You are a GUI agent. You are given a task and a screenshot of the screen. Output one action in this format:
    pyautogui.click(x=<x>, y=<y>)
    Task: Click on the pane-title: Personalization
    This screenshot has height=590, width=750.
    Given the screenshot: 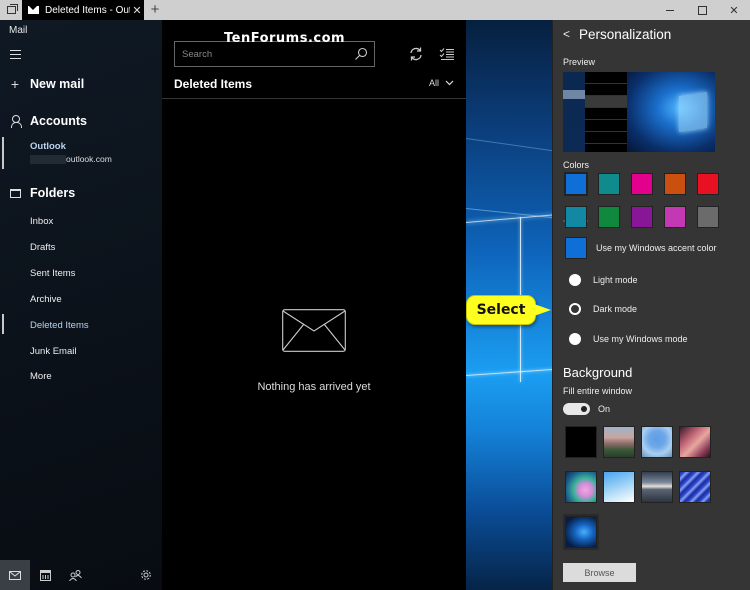 What is the action you would take?
    pyautogui.click(x=625, y=34)
    